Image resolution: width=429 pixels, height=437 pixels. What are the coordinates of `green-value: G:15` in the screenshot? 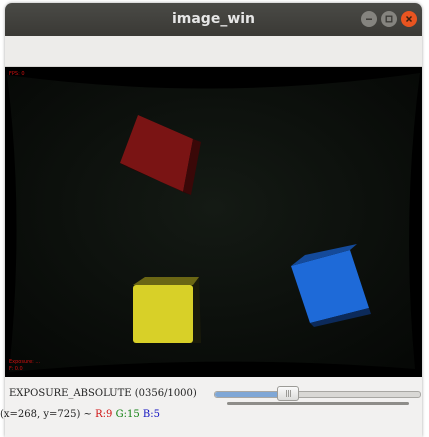 It's located at (127, 414).